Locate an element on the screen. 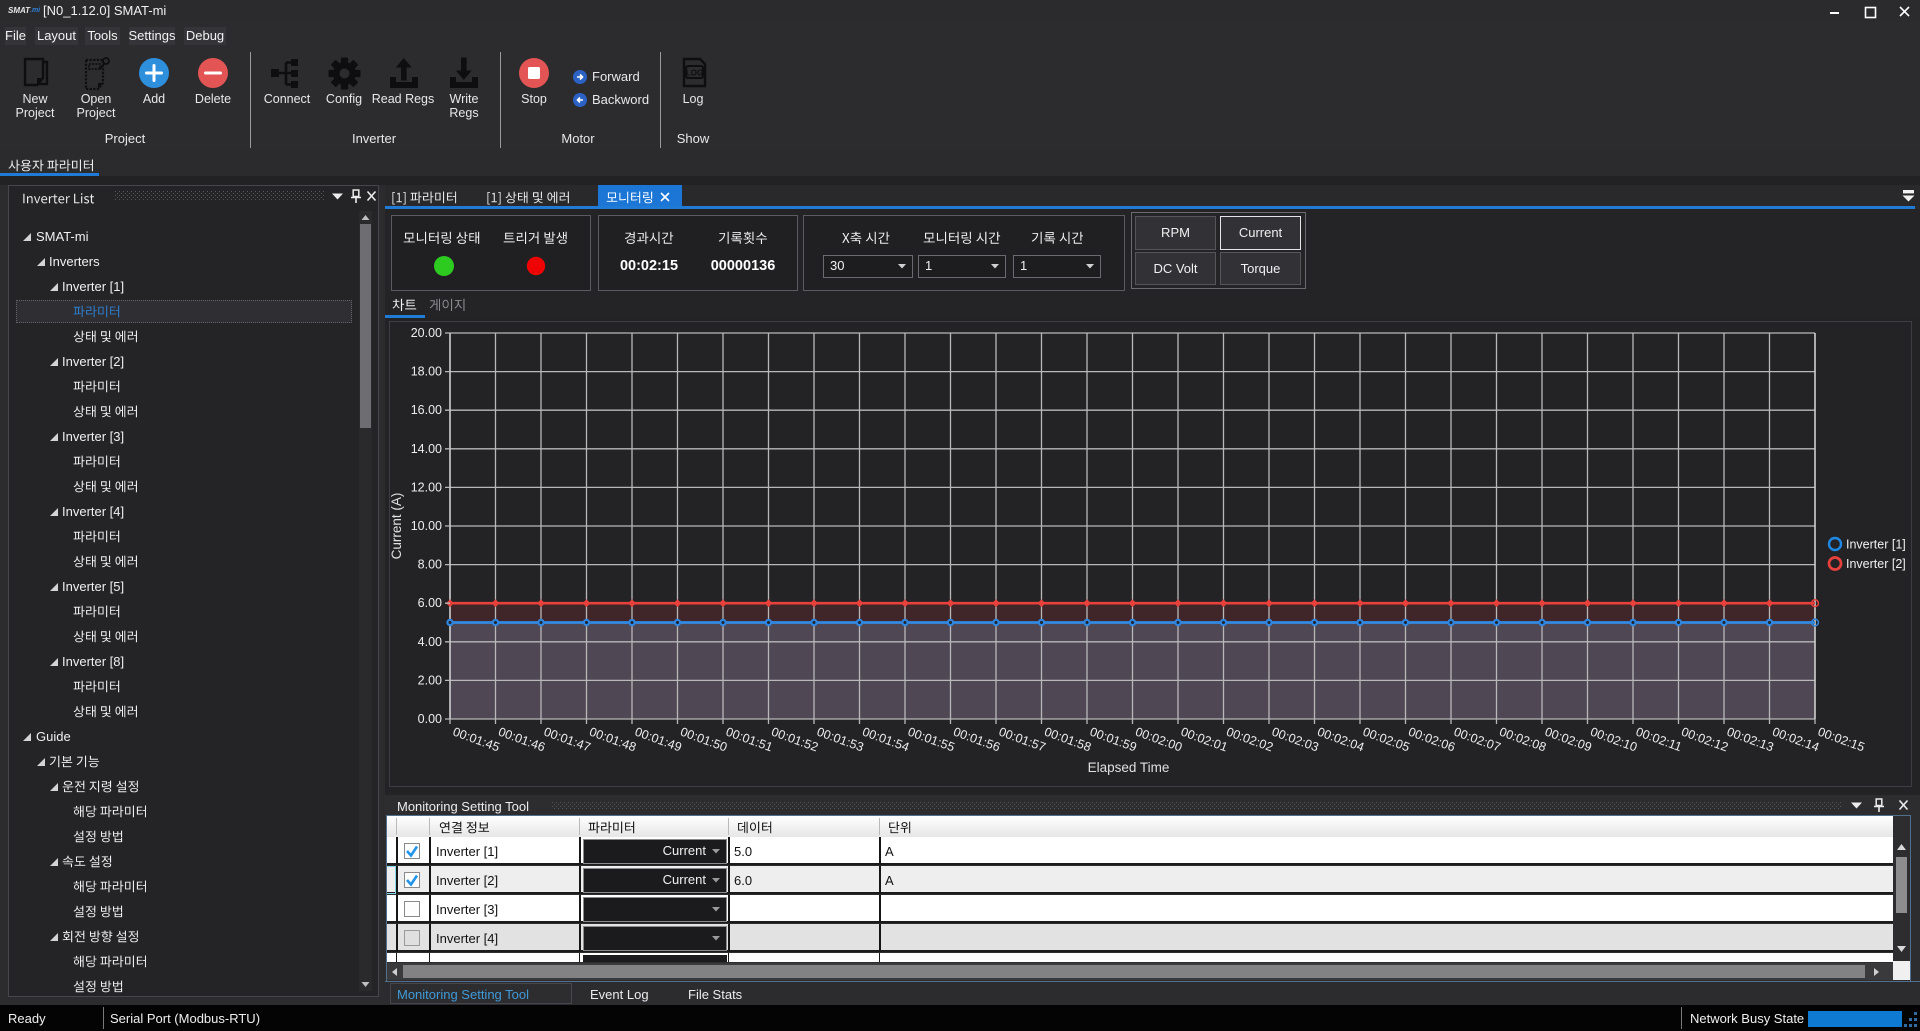 The height and width of the screenshot is (1031, 1920). svg-text: 00:02:02 is located at coordinates (1249, 740).